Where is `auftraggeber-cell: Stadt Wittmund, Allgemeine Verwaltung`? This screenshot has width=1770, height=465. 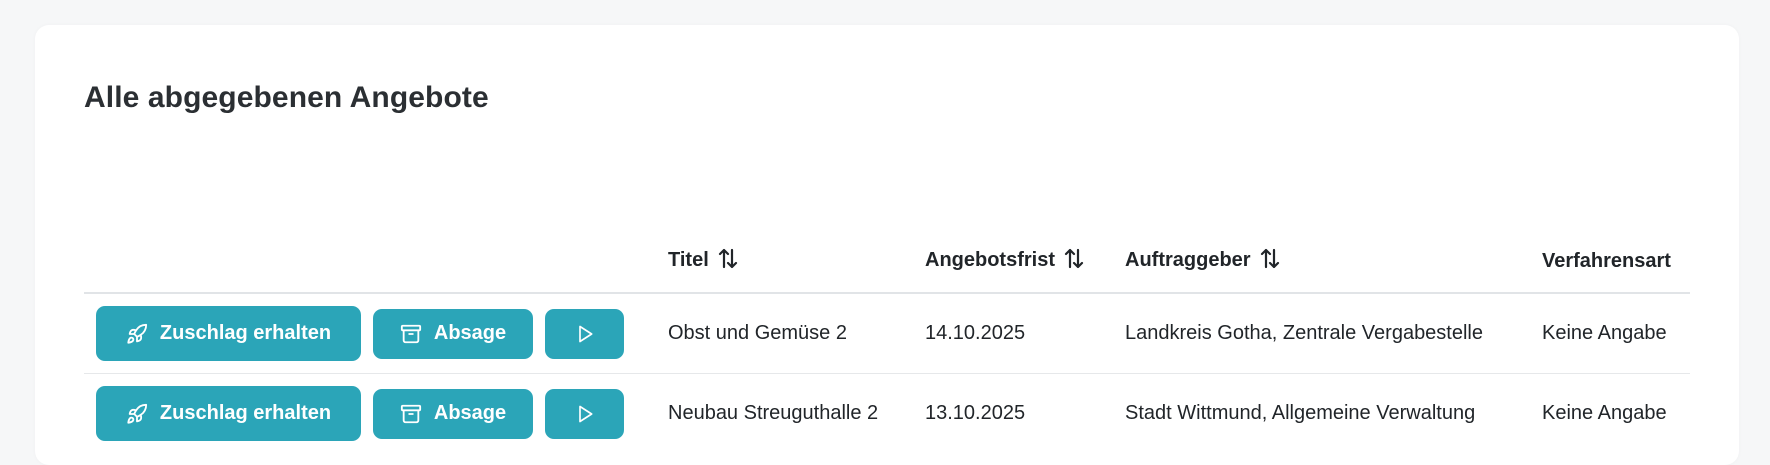 auftraggeber-cell: Stadt Wittmund, Allgemeine Verwaltung is located at coordinates (1300, 413).